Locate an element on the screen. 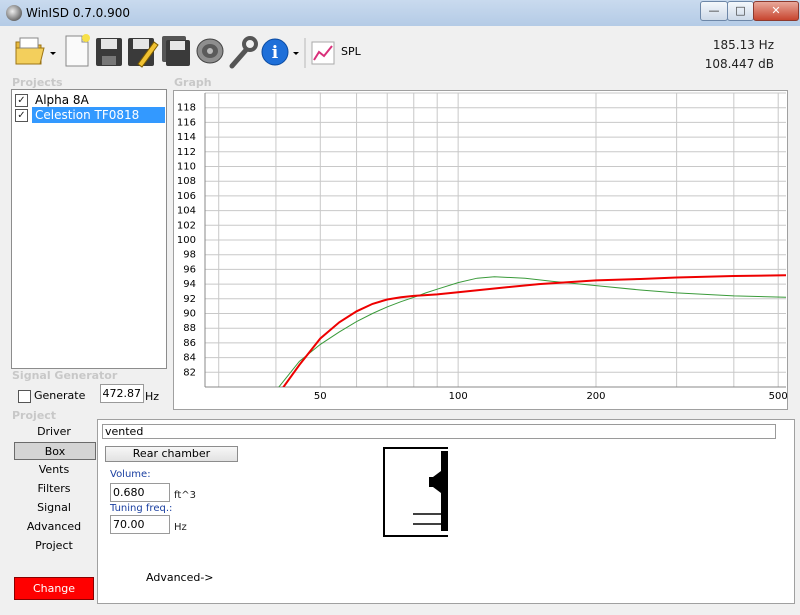 This screenshot has height=615, width=800. db-readout: 108.447 dB is located at coordinates (739, 64).